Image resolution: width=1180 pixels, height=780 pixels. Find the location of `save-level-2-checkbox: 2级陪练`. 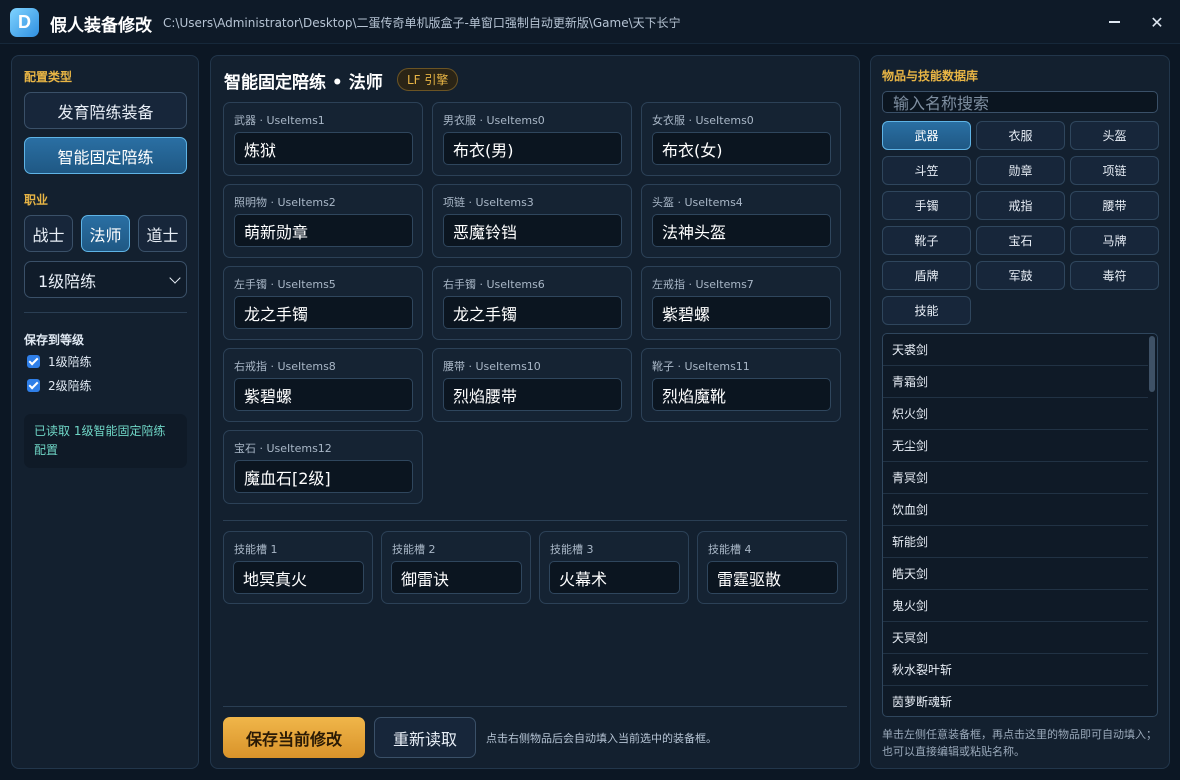

save-level-2-checkbox: 2级陪练 is located at coordinates (59, 385).